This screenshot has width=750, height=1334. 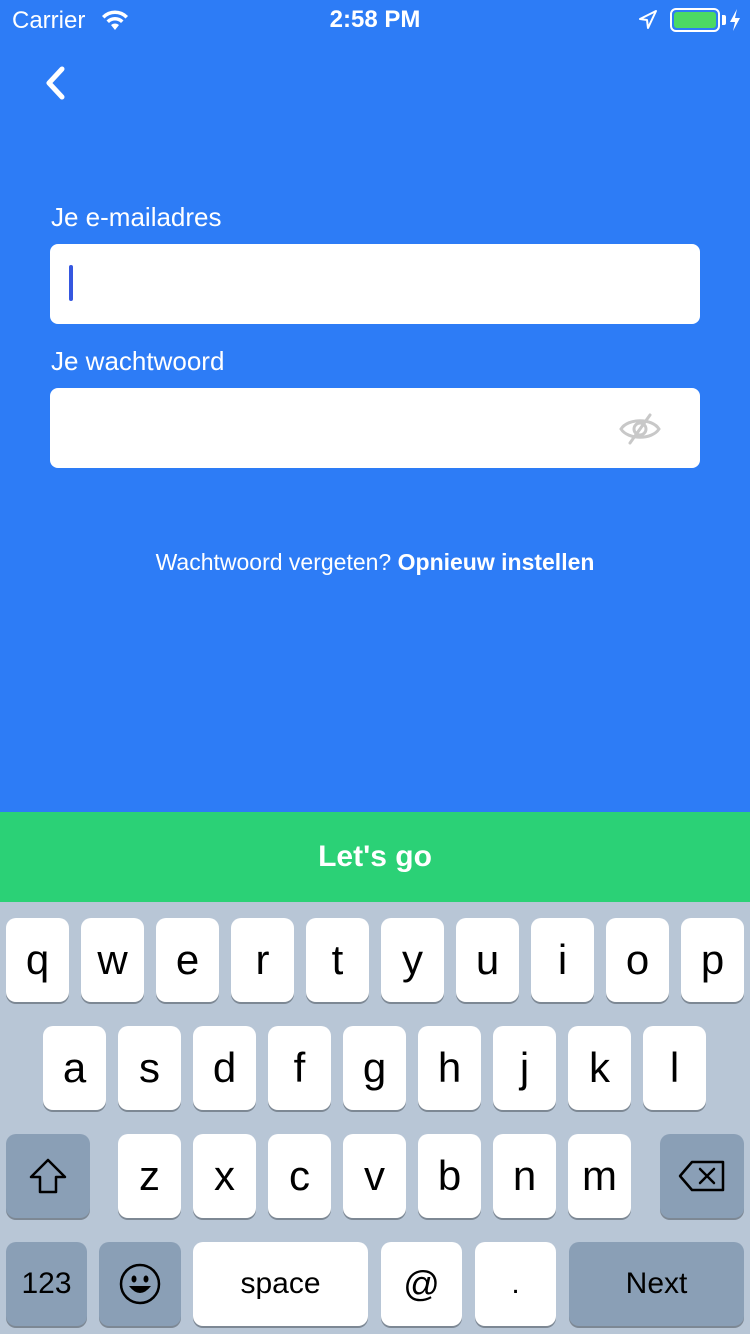 I want to click on status-bar: Carrier 2:58 PM, so click(x=375, y=20).